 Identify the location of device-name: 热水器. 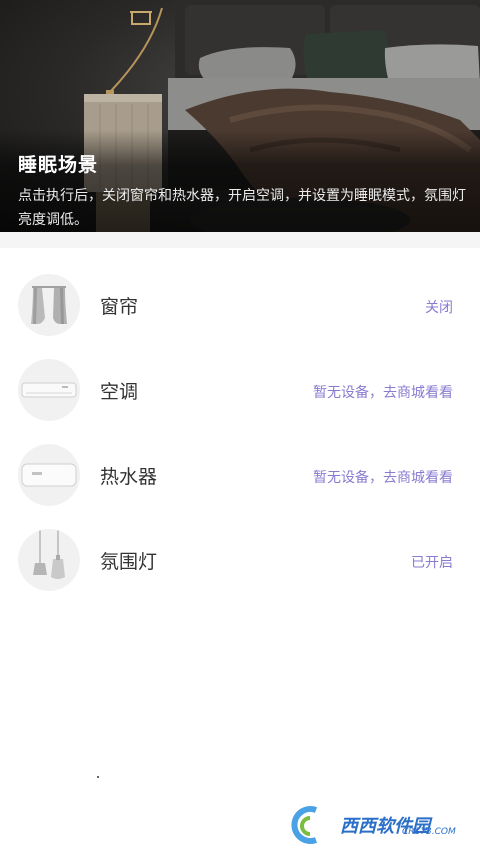
(129, 477).